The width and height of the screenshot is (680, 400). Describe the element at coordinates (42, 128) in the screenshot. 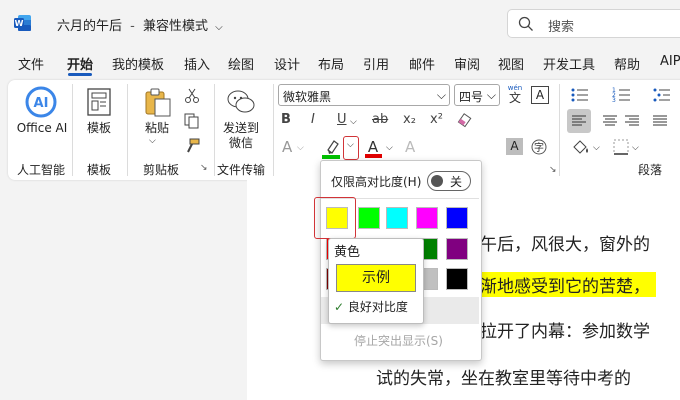

I see `office-ai-button: Office AI` at that location.